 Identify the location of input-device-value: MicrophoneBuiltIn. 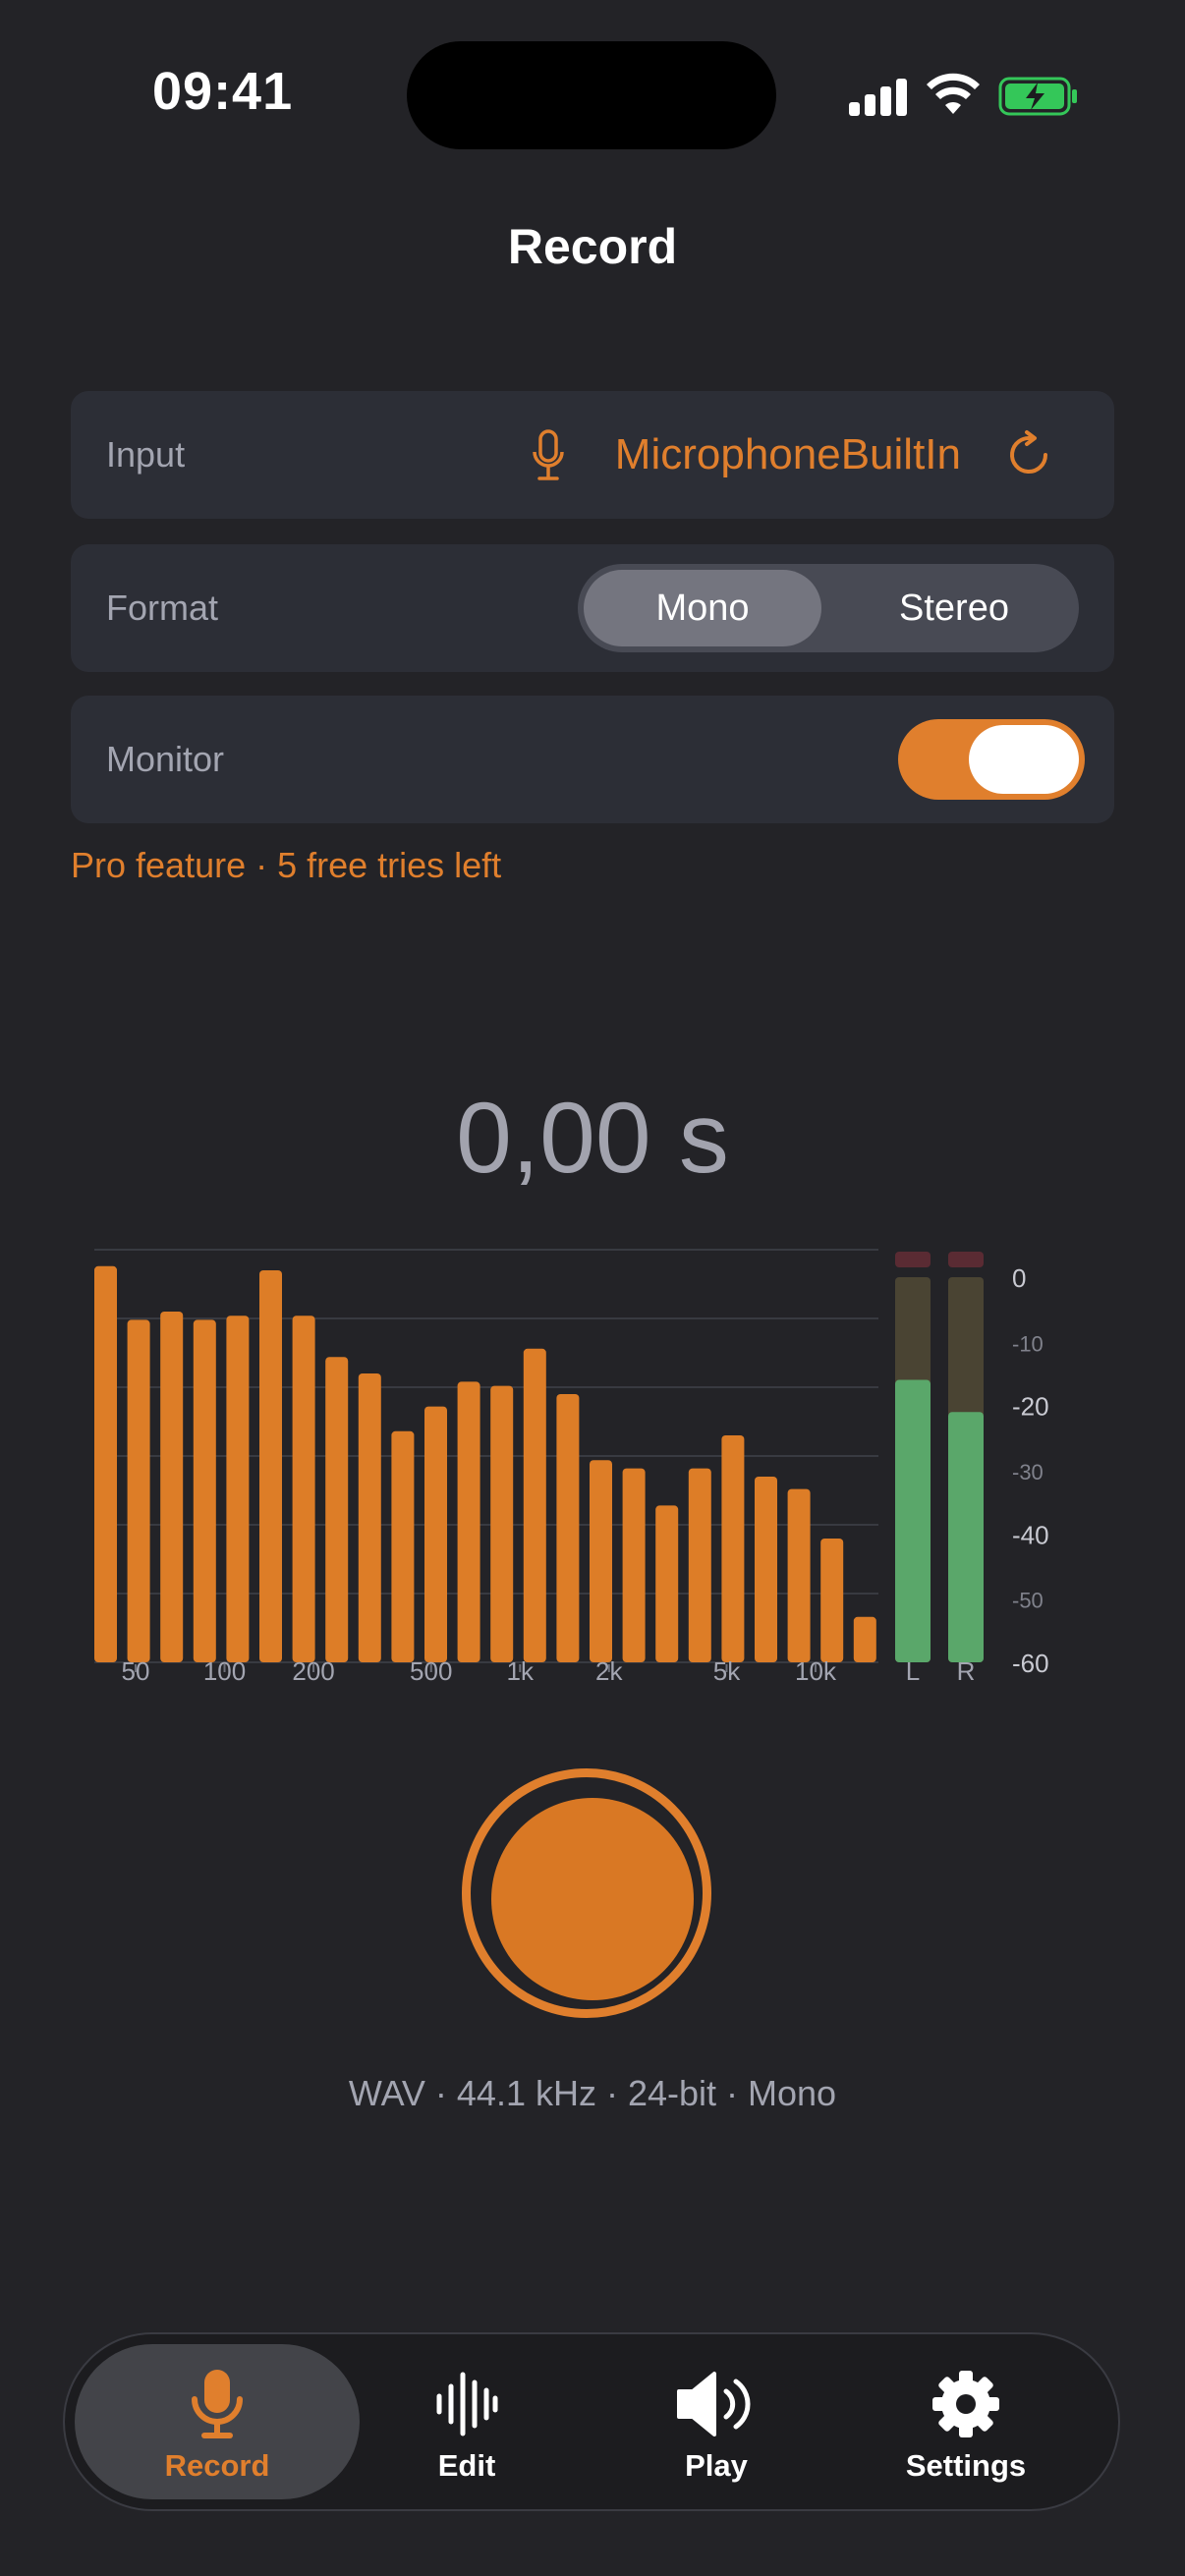
(788, 455).